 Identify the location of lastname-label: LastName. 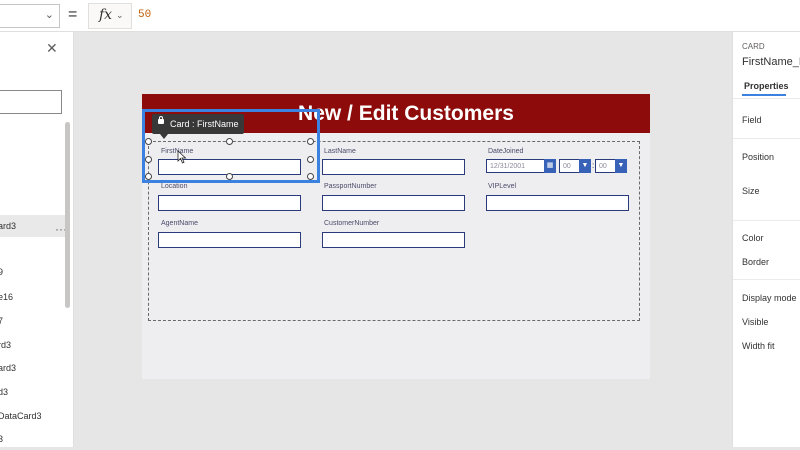
(340, 151).